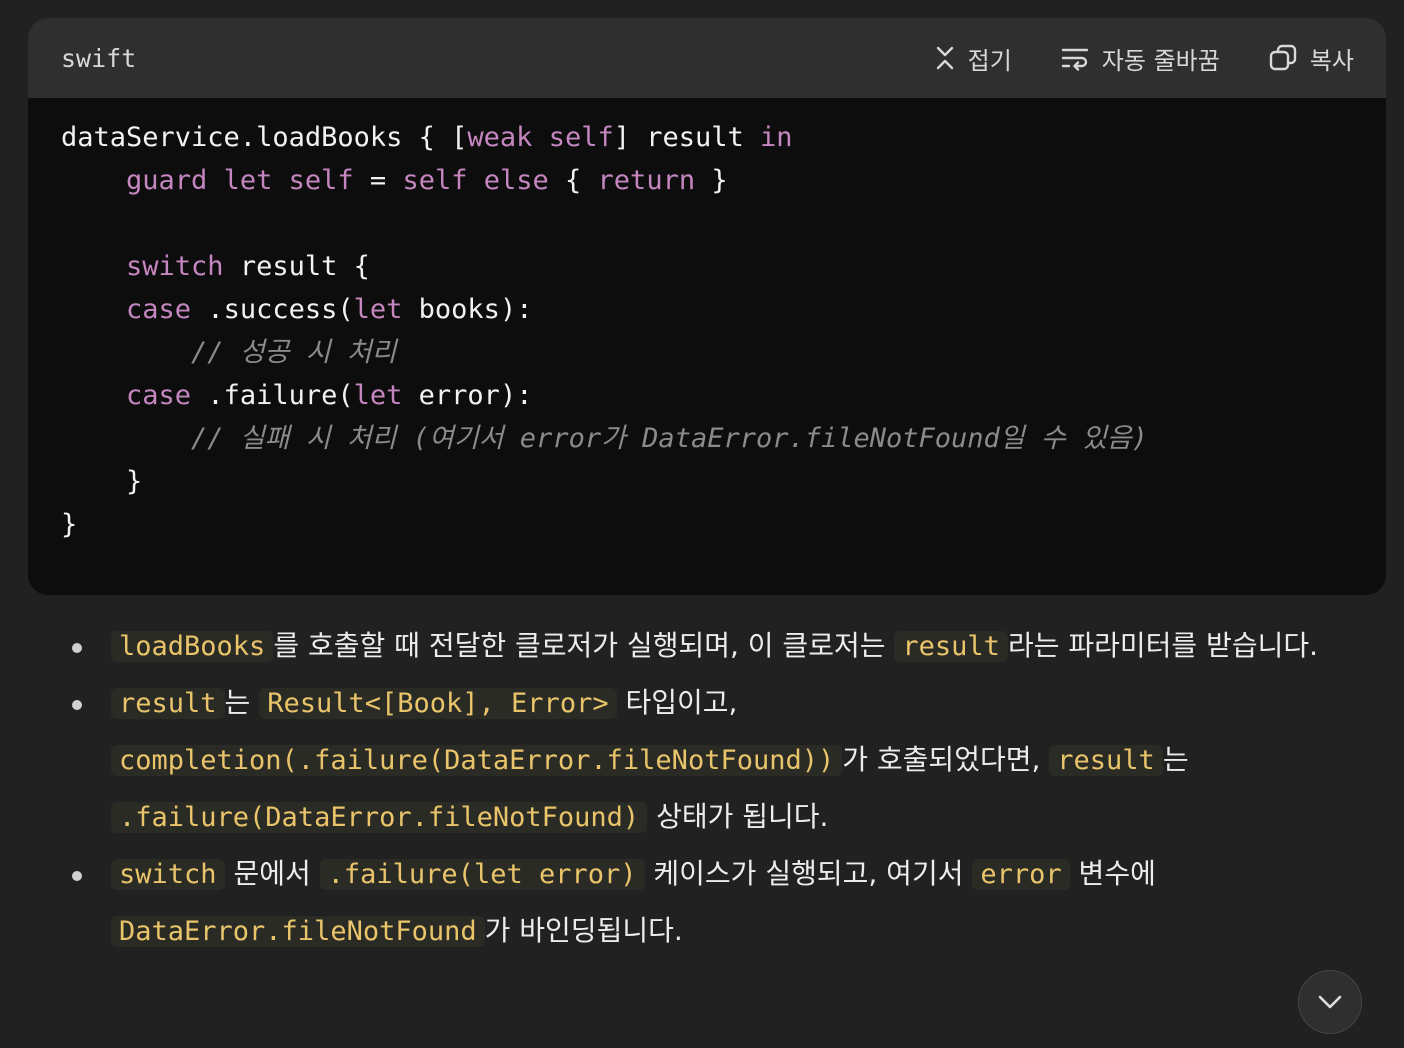 This screenshot has height=1048, width=1404. I want to click on inline-code: .failure(DataError.fileNotFound), so click(379, 817).